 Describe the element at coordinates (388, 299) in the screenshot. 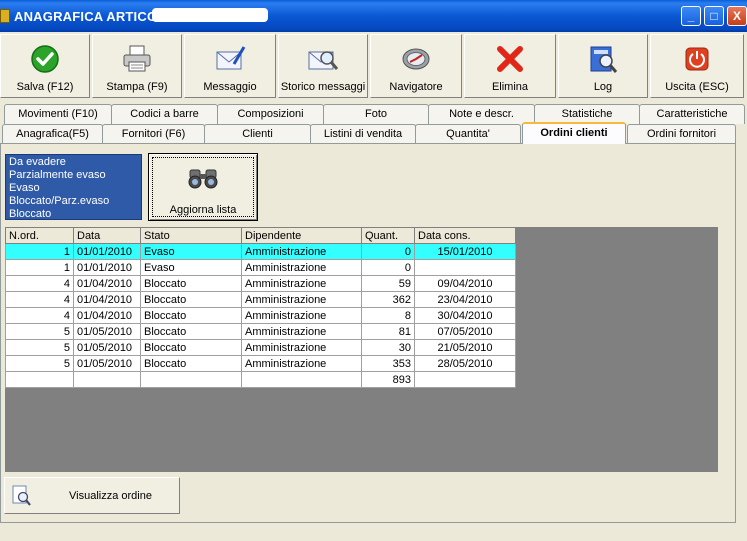

I see `cell-quant: 362` at that location.